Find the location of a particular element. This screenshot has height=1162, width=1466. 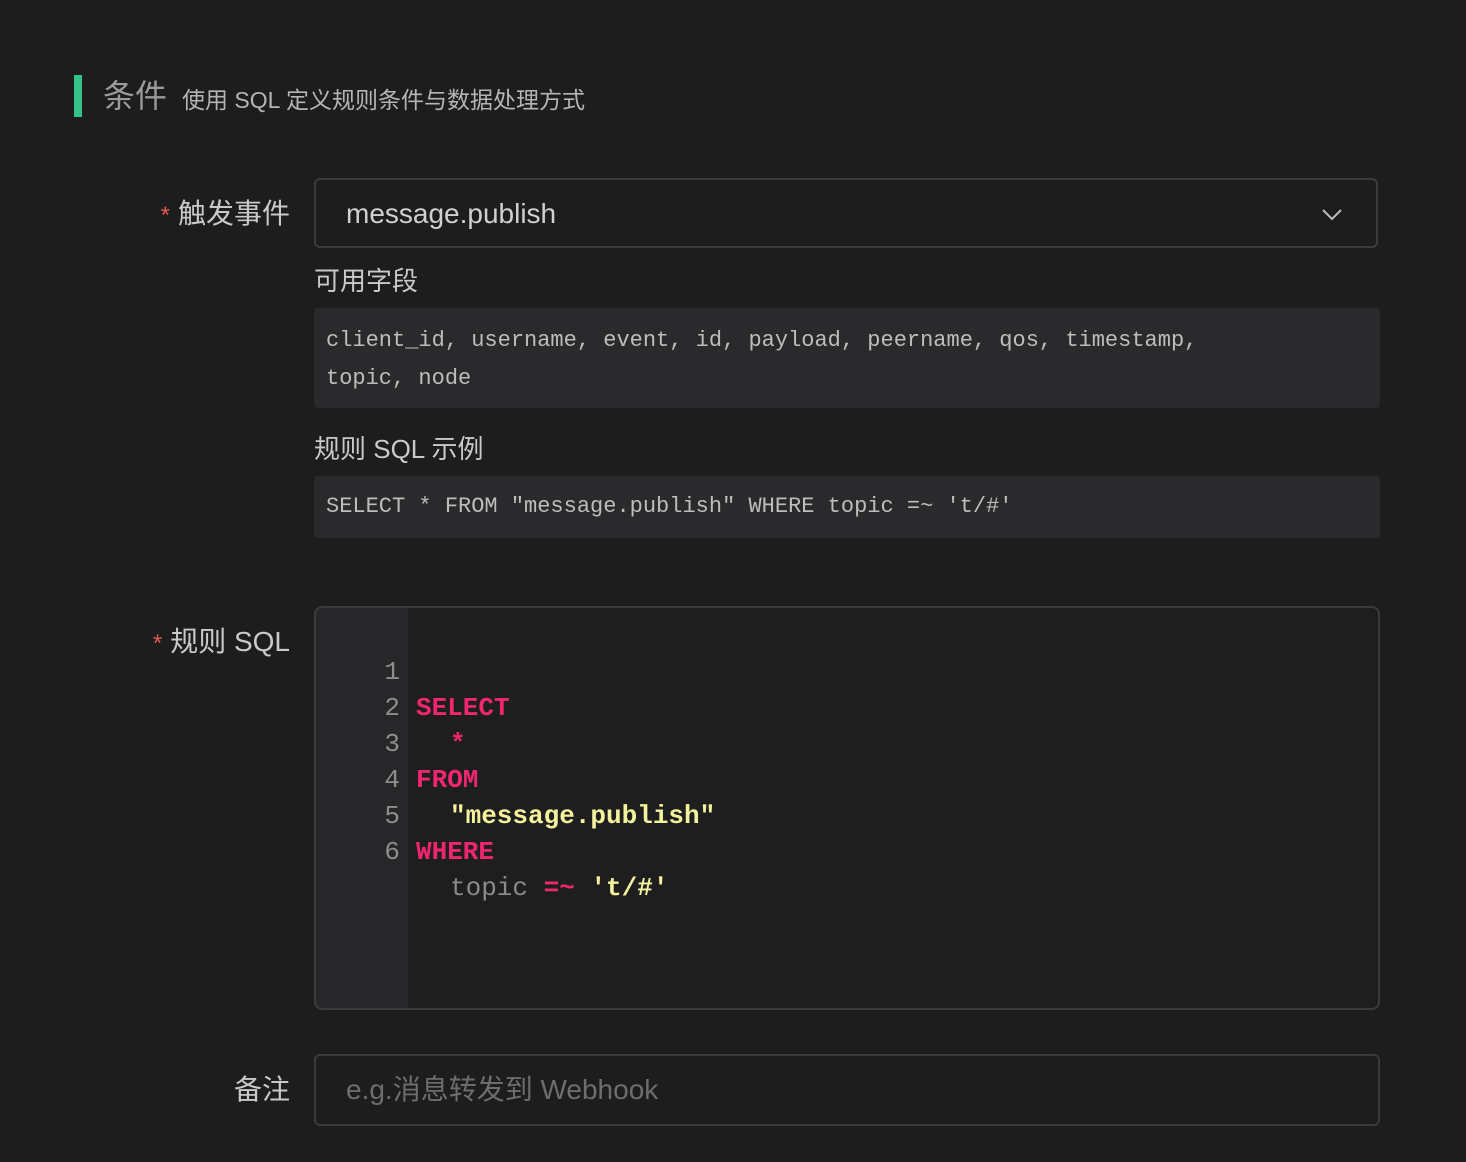

sql-string: 't/#' is located at coordinates (629, 888).